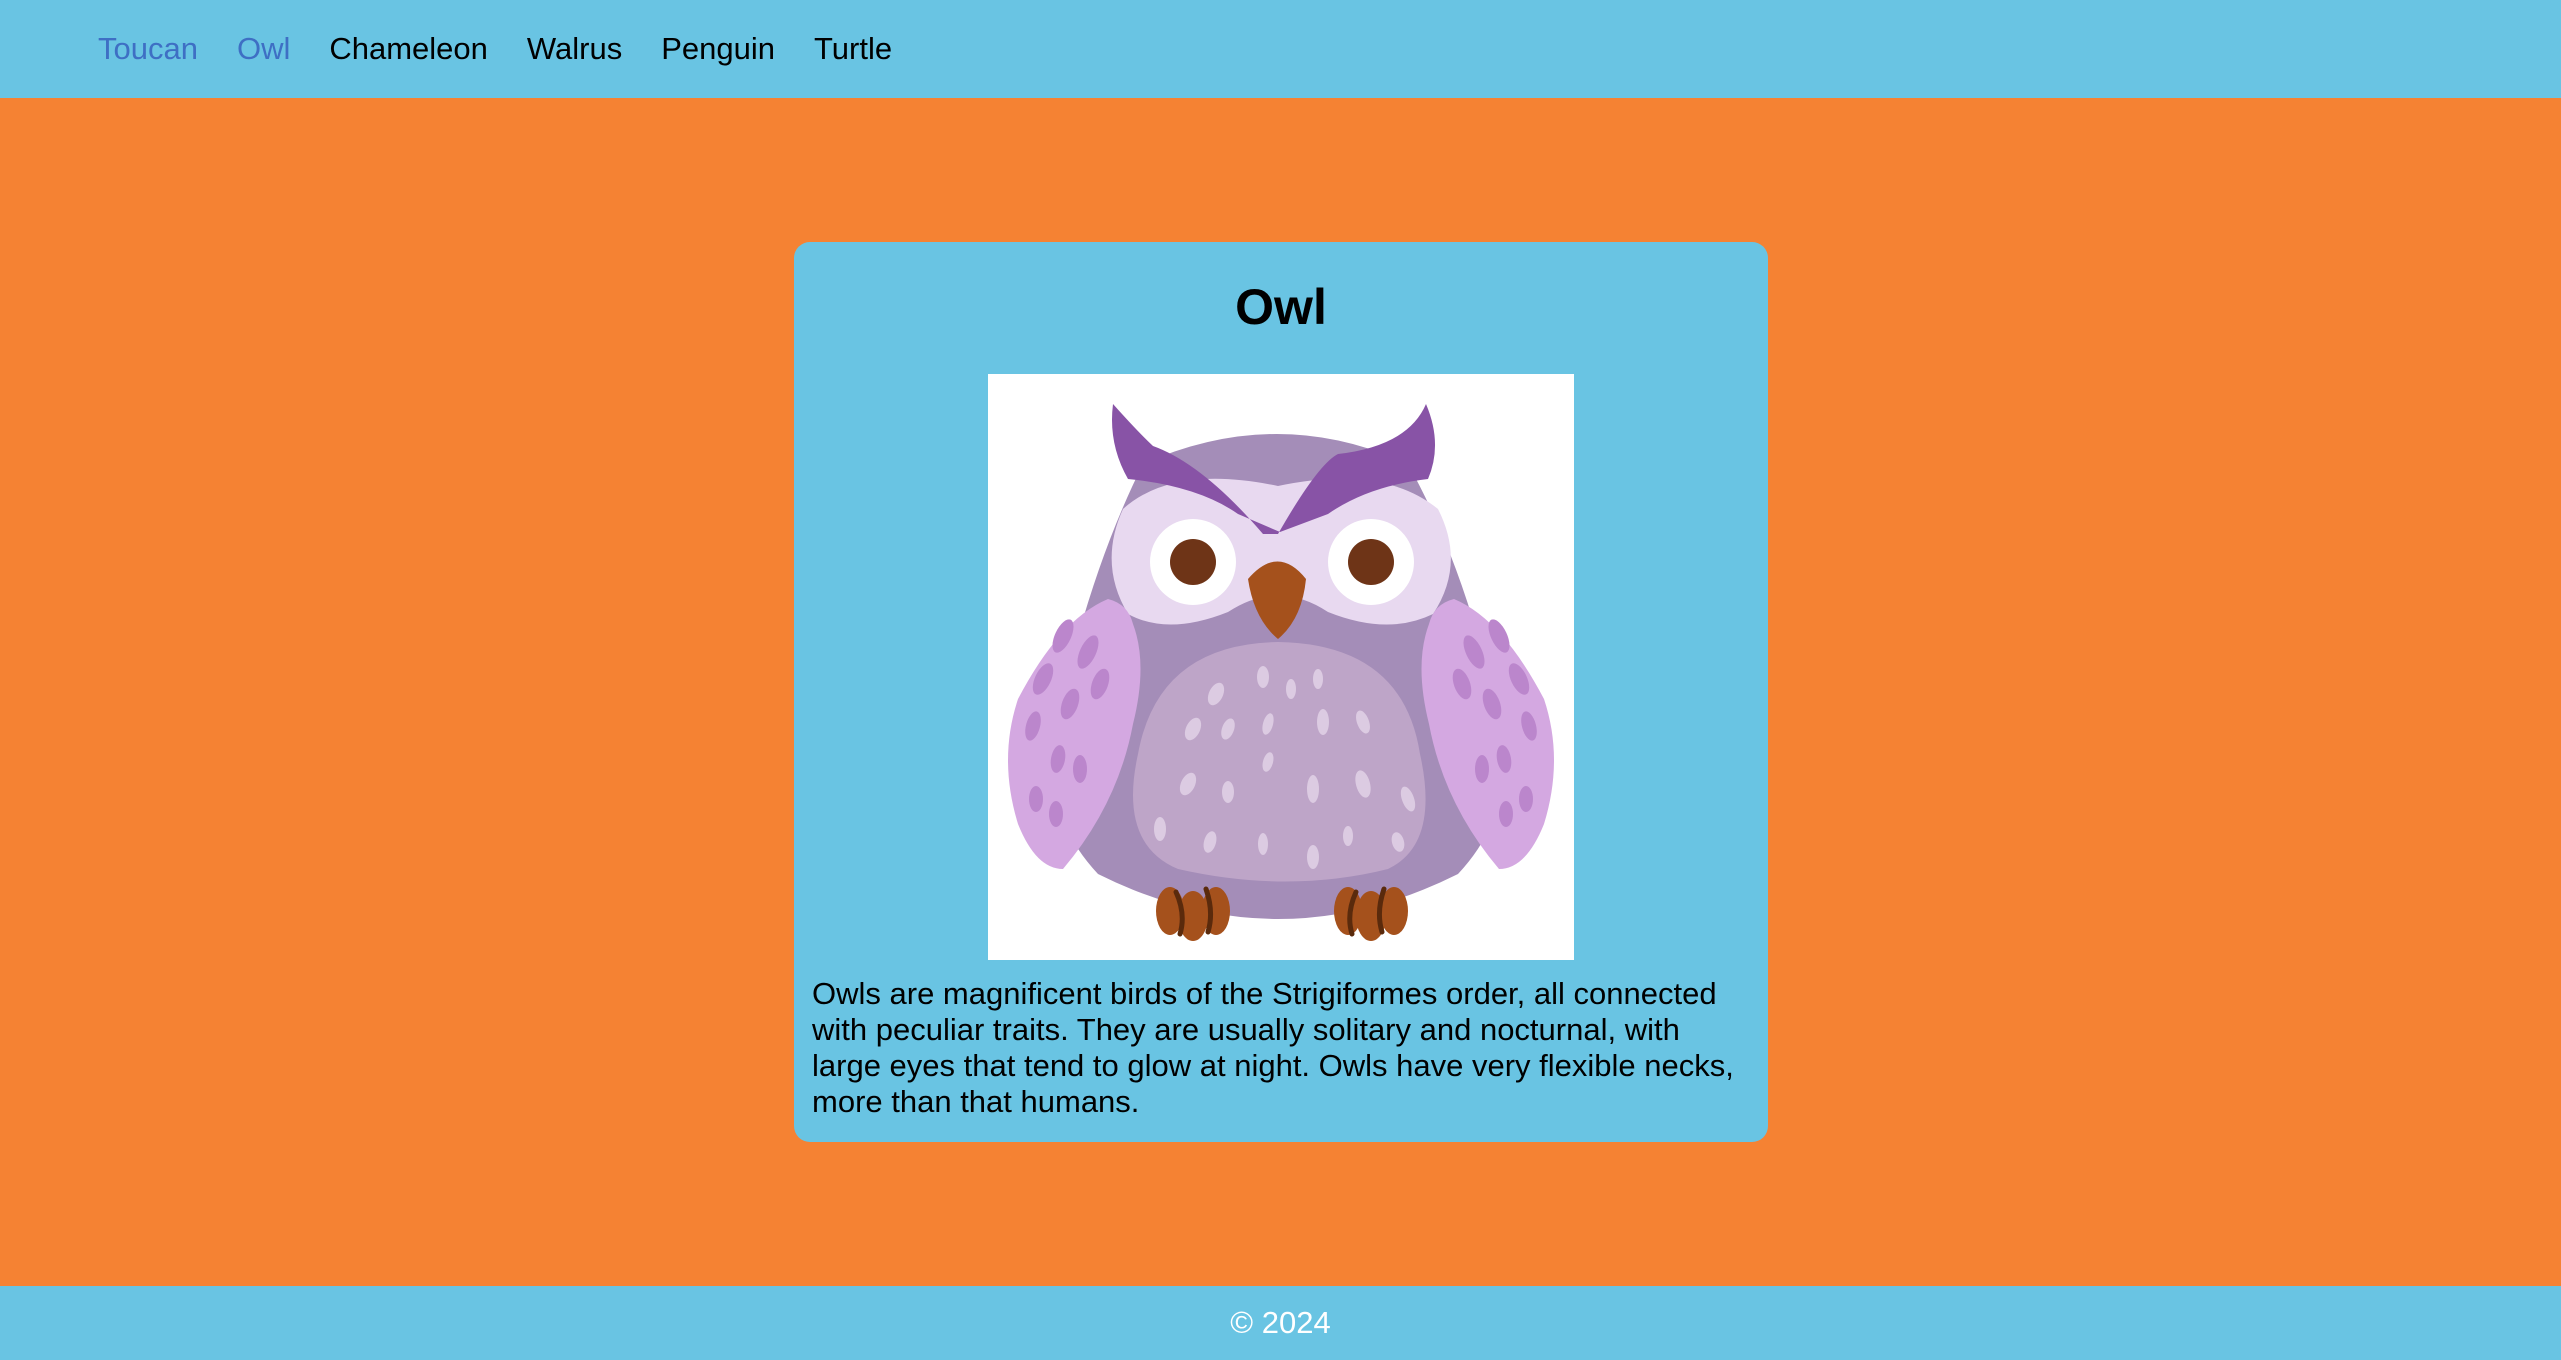 The width and height of the screenshot is (2561, 1360). Describe the element at coordinates (718, 49) in the screenshot. I see `nav-link-penguin: Penguin` at that location.